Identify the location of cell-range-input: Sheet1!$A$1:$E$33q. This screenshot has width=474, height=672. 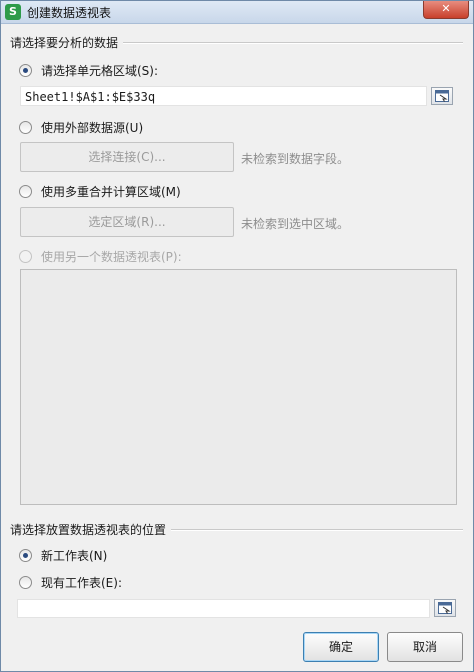
(223, 96).